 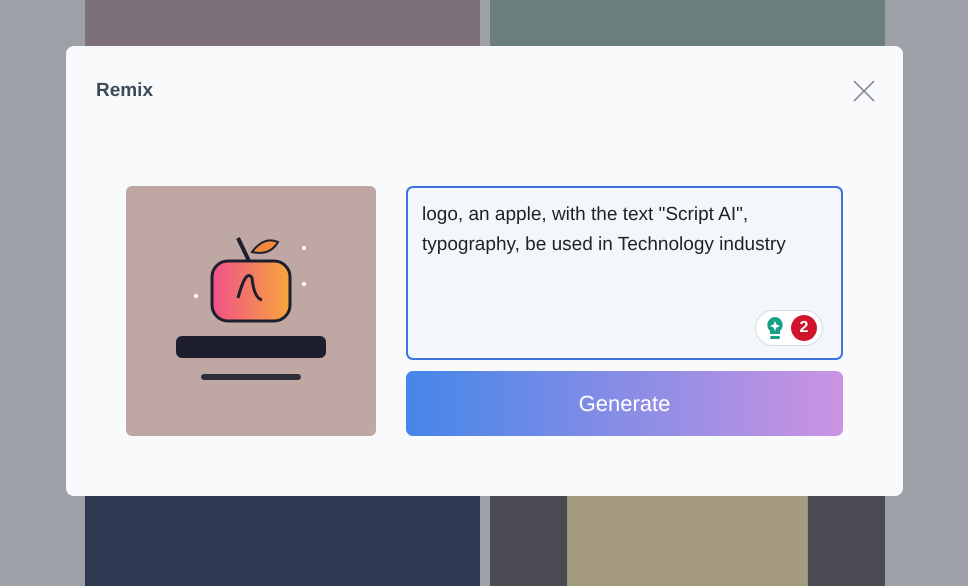 I want to click on writing-assistant-badge: 2, so click(x=789, y=328).